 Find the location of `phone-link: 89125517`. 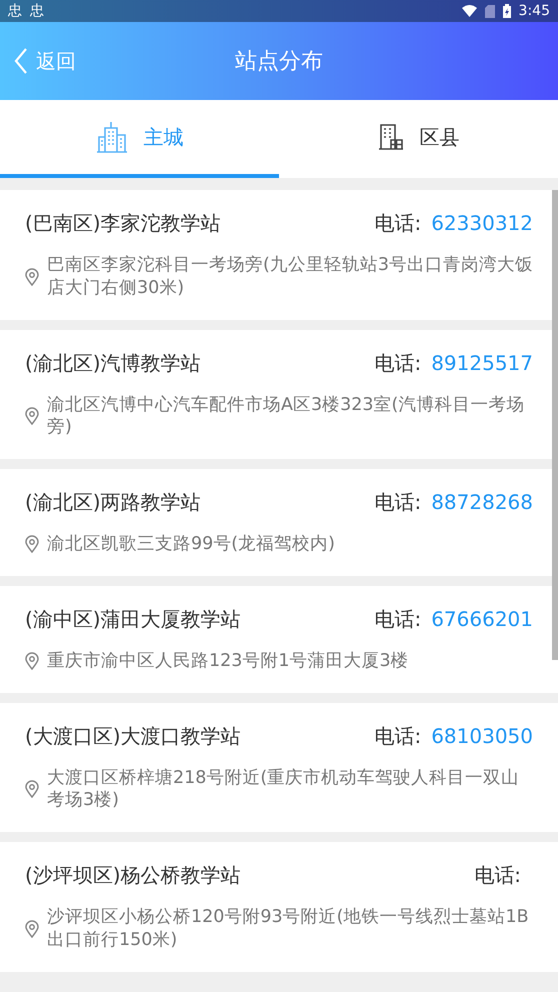

phone-link: 89125517 is located at coordinates (482, 363).